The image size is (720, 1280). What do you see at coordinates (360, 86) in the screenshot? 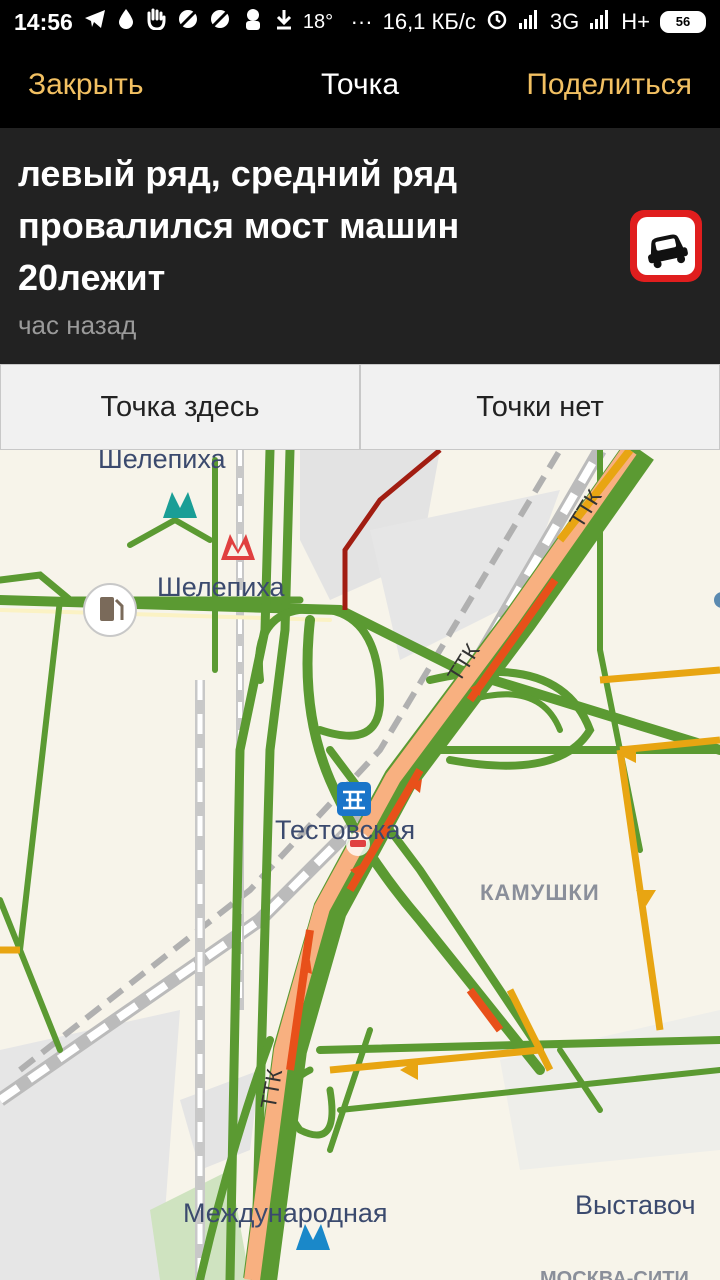
I see `app-bar: Закрыть Точка Поделиться` at bounding box center [360, 86].